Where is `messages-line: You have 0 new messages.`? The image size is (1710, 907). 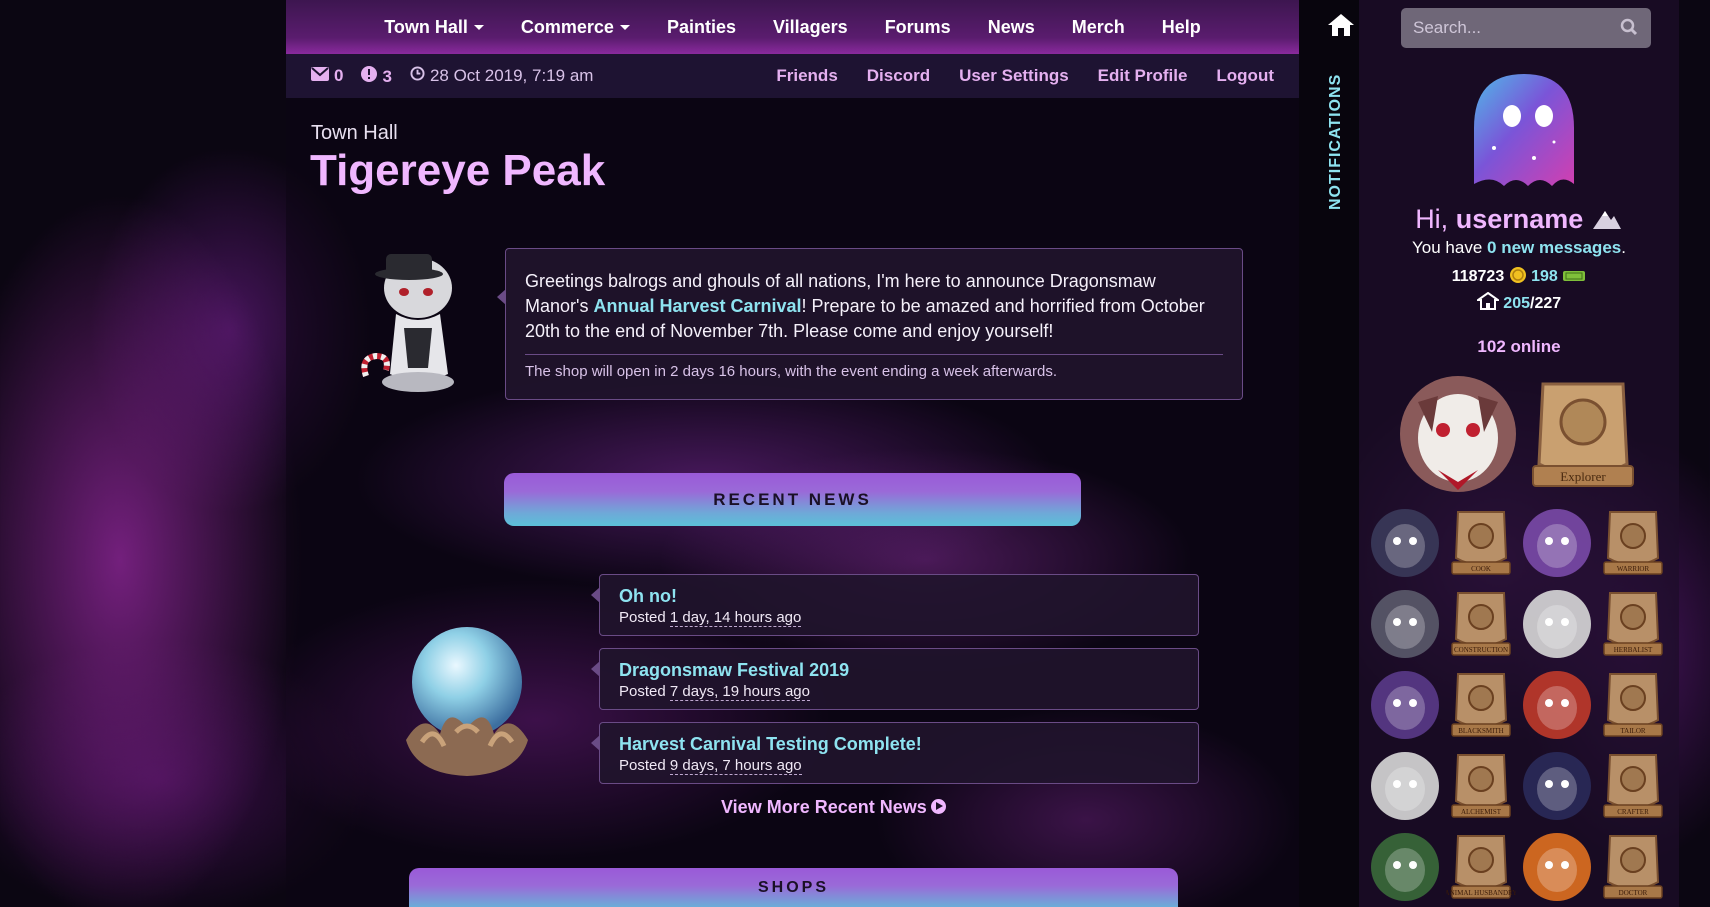 messages-line: You have 0 new messages. is located at coordinates (1519, 247).